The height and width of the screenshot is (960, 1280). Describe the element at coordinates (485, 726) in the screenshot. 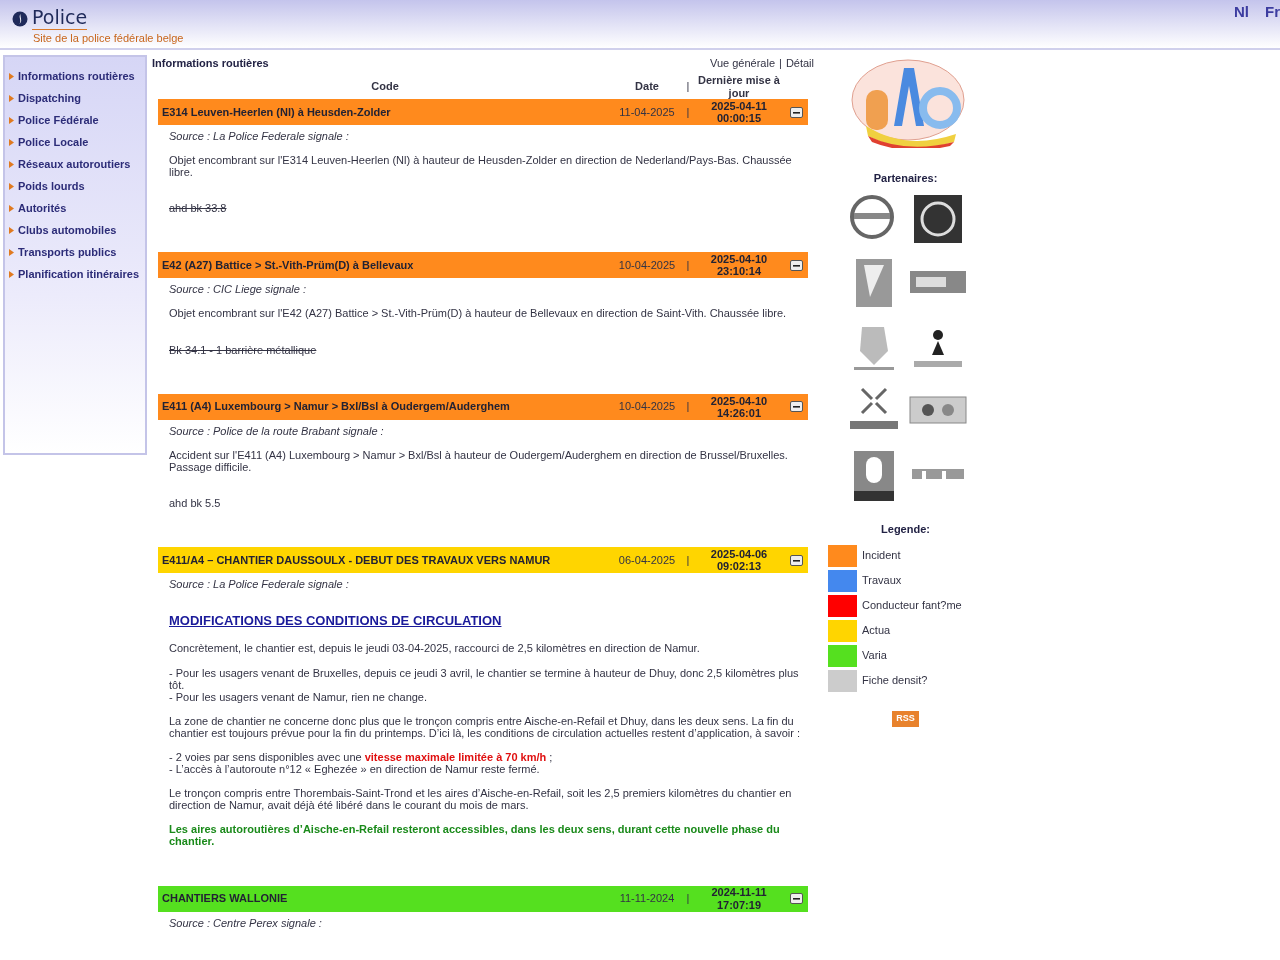

I see `paragraph: La zone de chantier ne concerne donc plus que le tronçon compris entre Aische-en-Refail et Dhuy, dans les deux sens. La fin du chantier est toujours prévue pour la fin du printemps. D’ici là, les conditions de circulation actuelles restent d’application, à savoir :` at that location.